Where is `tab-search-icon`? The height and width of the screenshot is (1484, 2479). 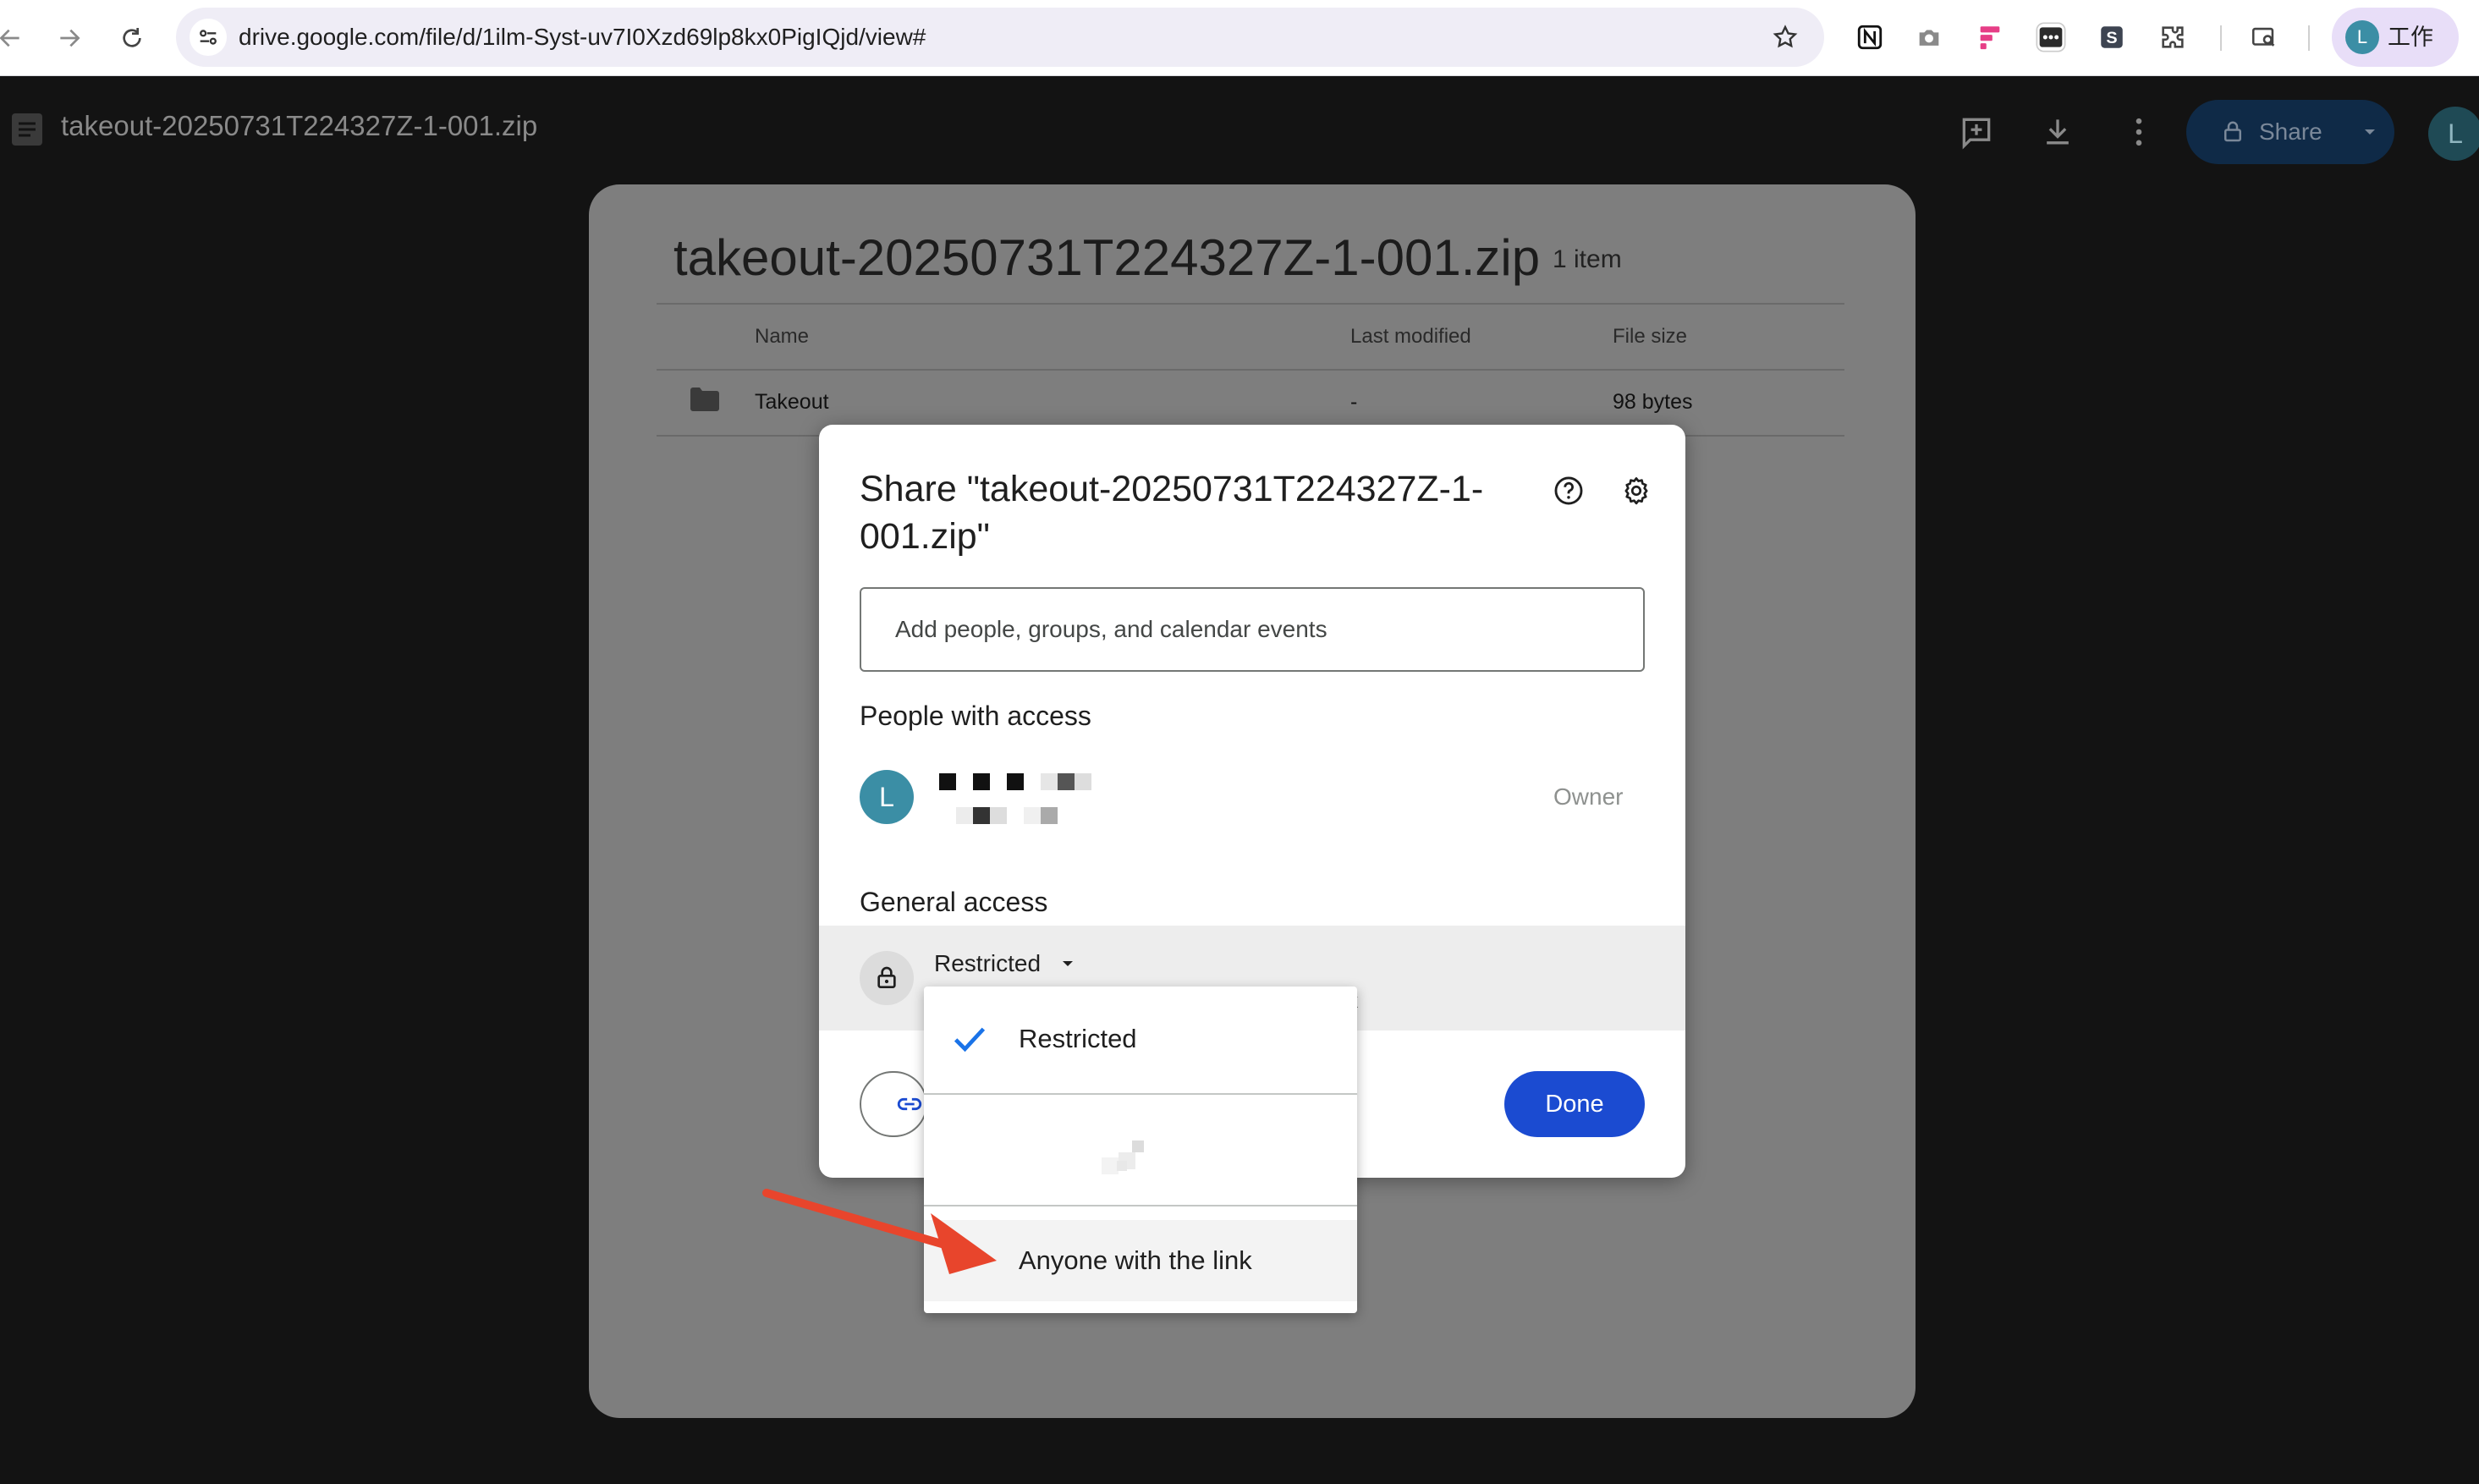
tab-search-icon is located at coordinates (2264, 37).